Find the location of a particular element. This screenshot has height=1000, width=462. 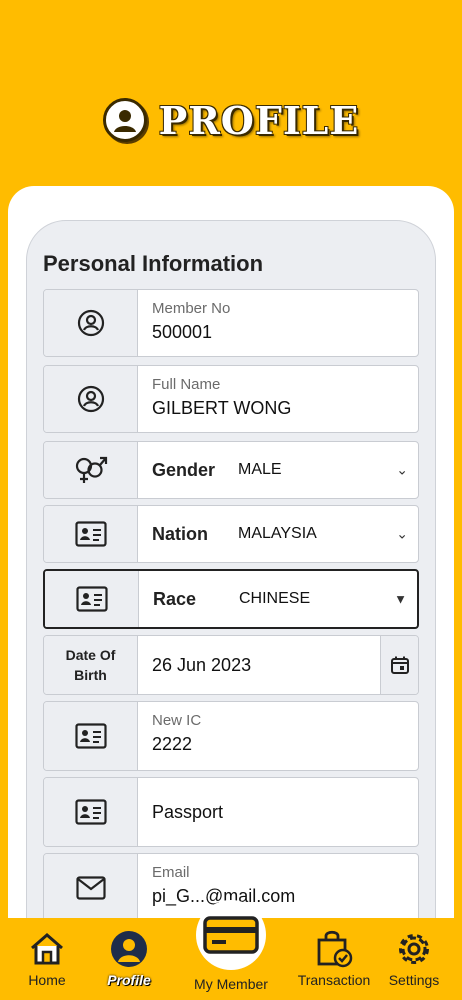

nav-settings: Settings is located at coordinates (414, 959).